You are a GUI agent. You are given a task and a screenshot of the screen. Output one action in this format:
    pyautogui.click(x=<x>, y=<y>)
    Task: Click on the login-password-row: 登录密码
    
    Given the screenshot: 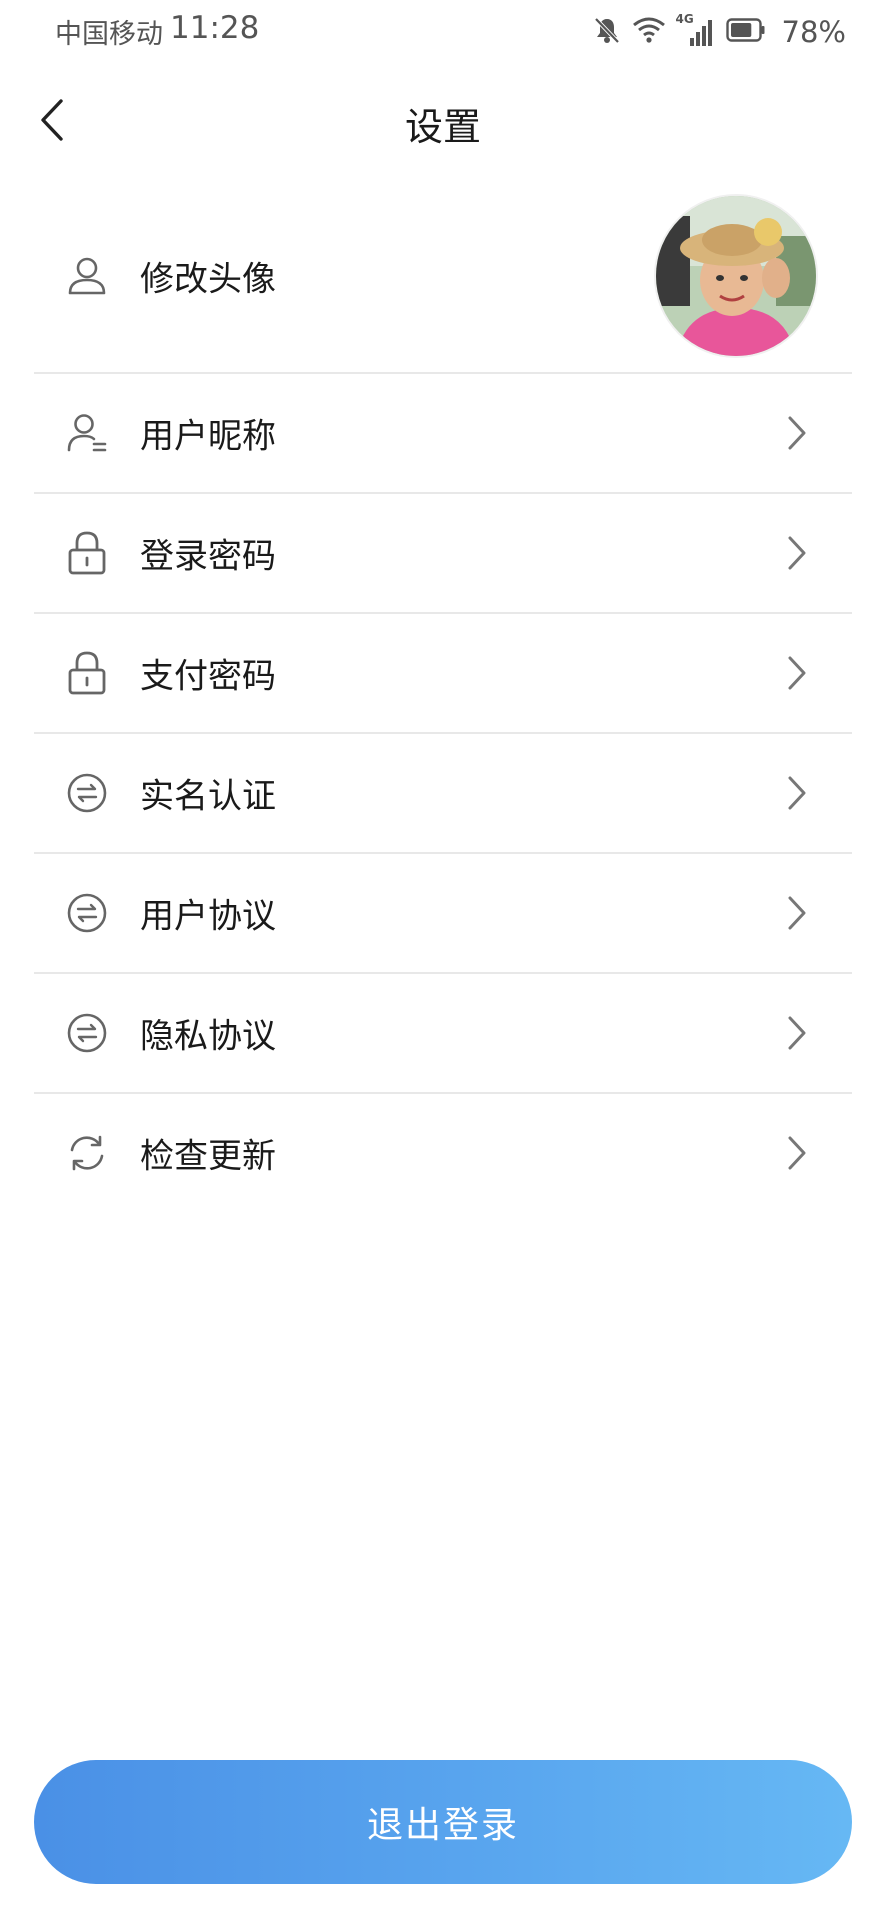 What is the action you would take?
    pyautogui.click(x=443, y=554)
    